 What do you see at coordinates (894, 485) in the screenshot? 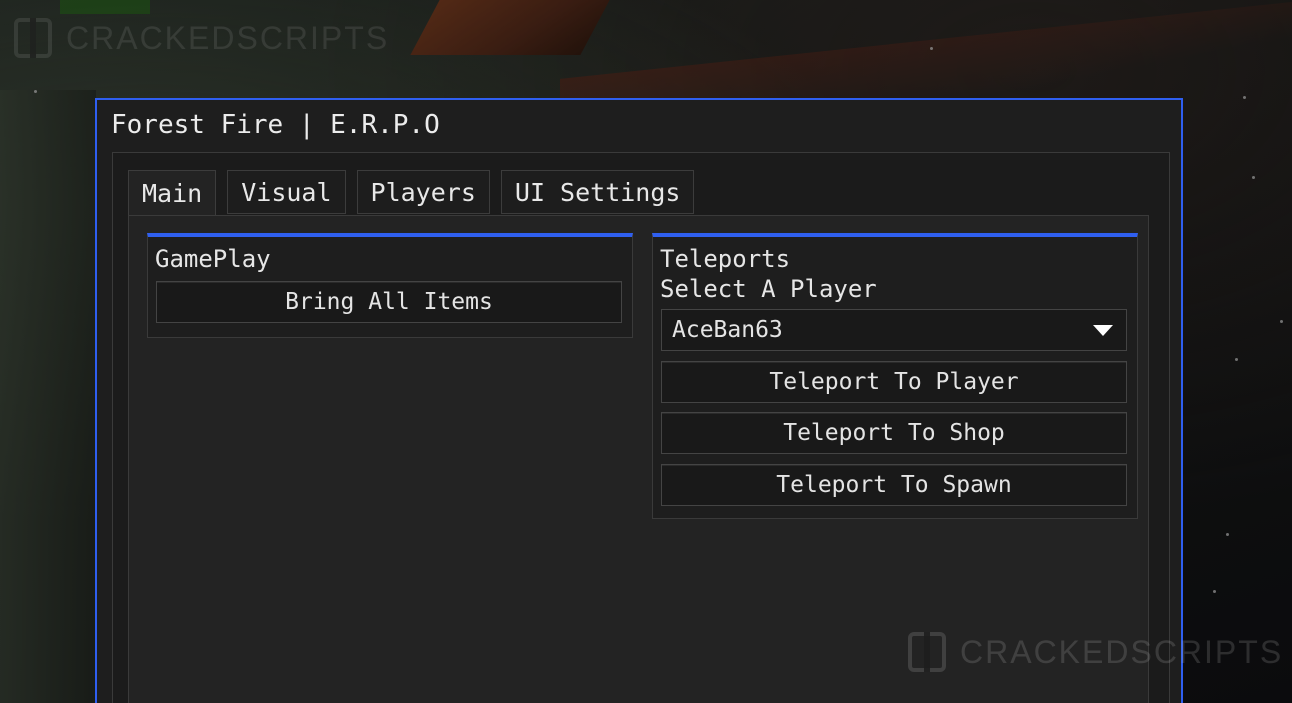
I see `teleport-to-spawn-button: Teleport To Spawn` at bounding box center [894, 485].